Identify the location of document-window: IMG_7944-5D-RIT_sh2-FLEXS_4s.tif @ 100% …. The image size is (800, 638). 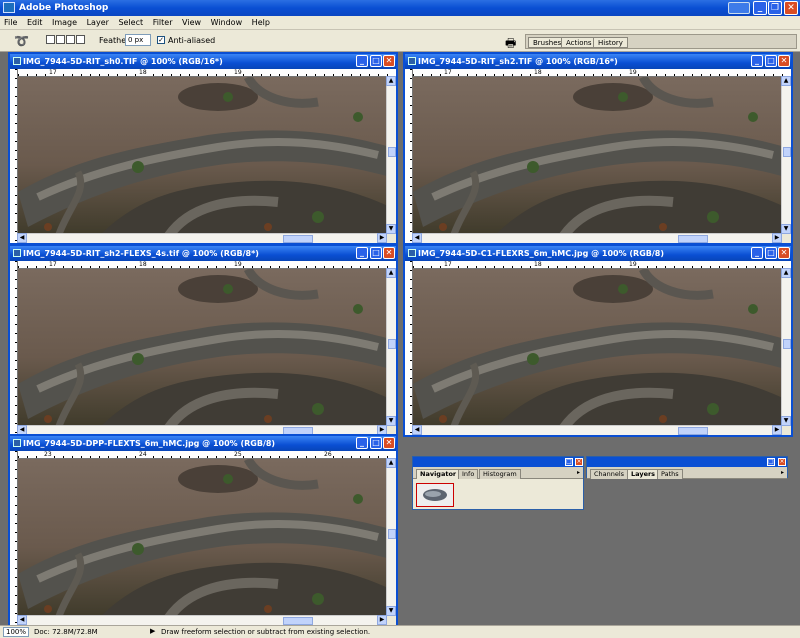
(203, 340).